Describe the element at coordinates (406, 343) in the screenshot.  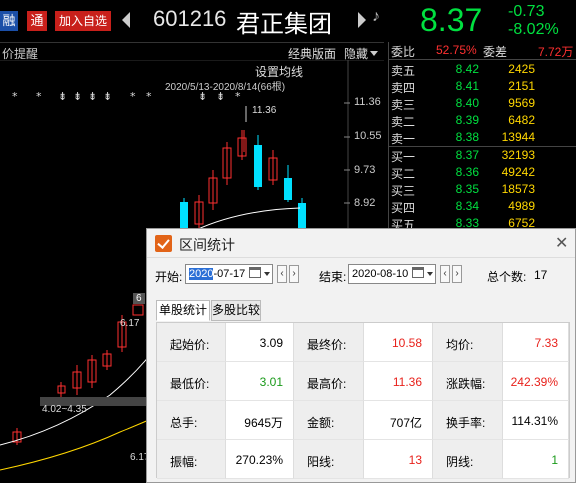
I see `stat-value: 10.58` at that location.